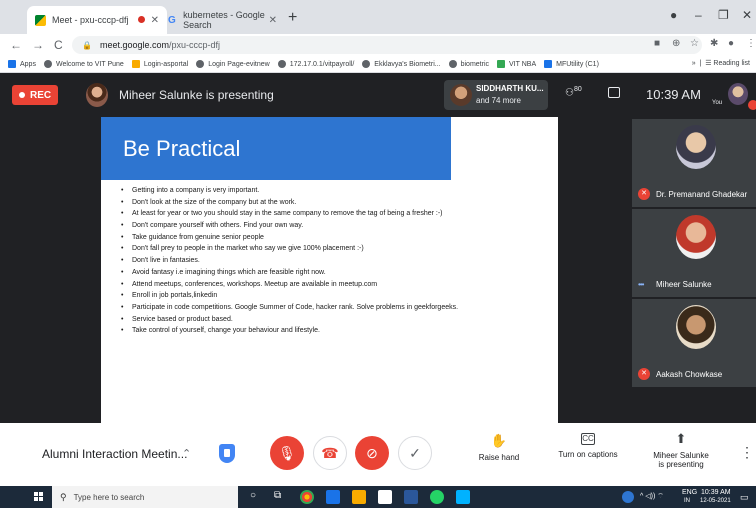  Describe the element at coordinates (644, 194) in the screenshot. I see `mic-off-icon: ✕` at that location.